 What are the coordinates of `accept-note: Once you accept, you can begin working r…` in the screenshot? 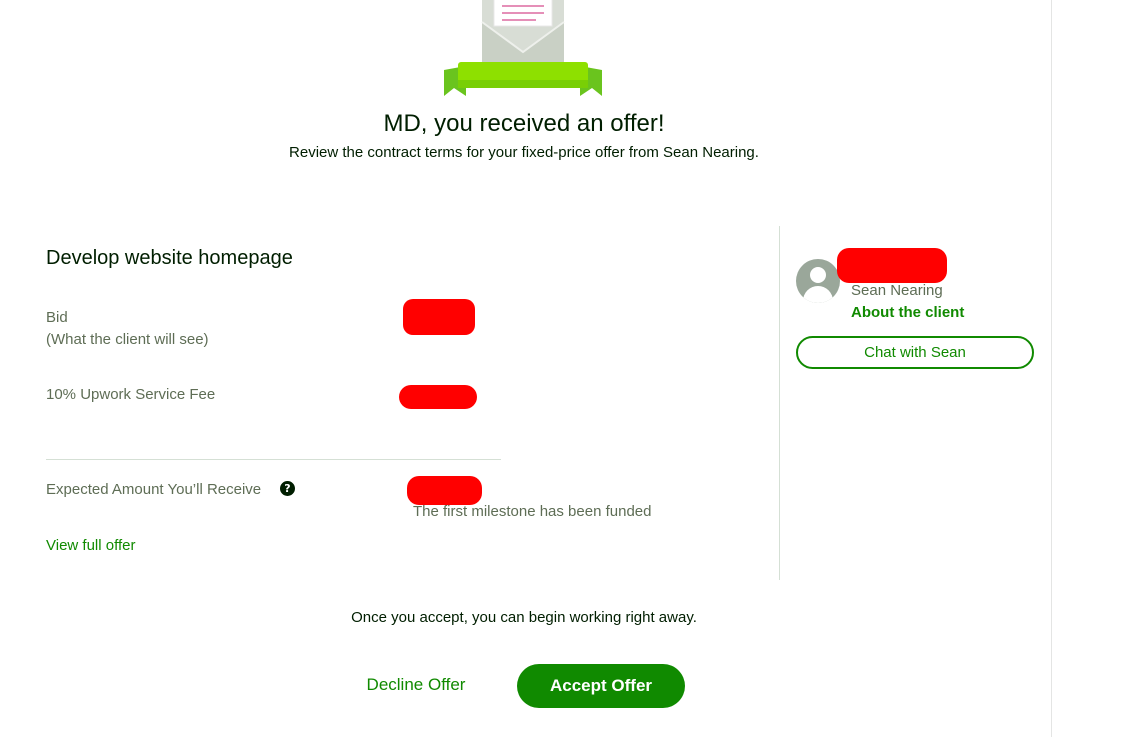 It's located at (524, 617).